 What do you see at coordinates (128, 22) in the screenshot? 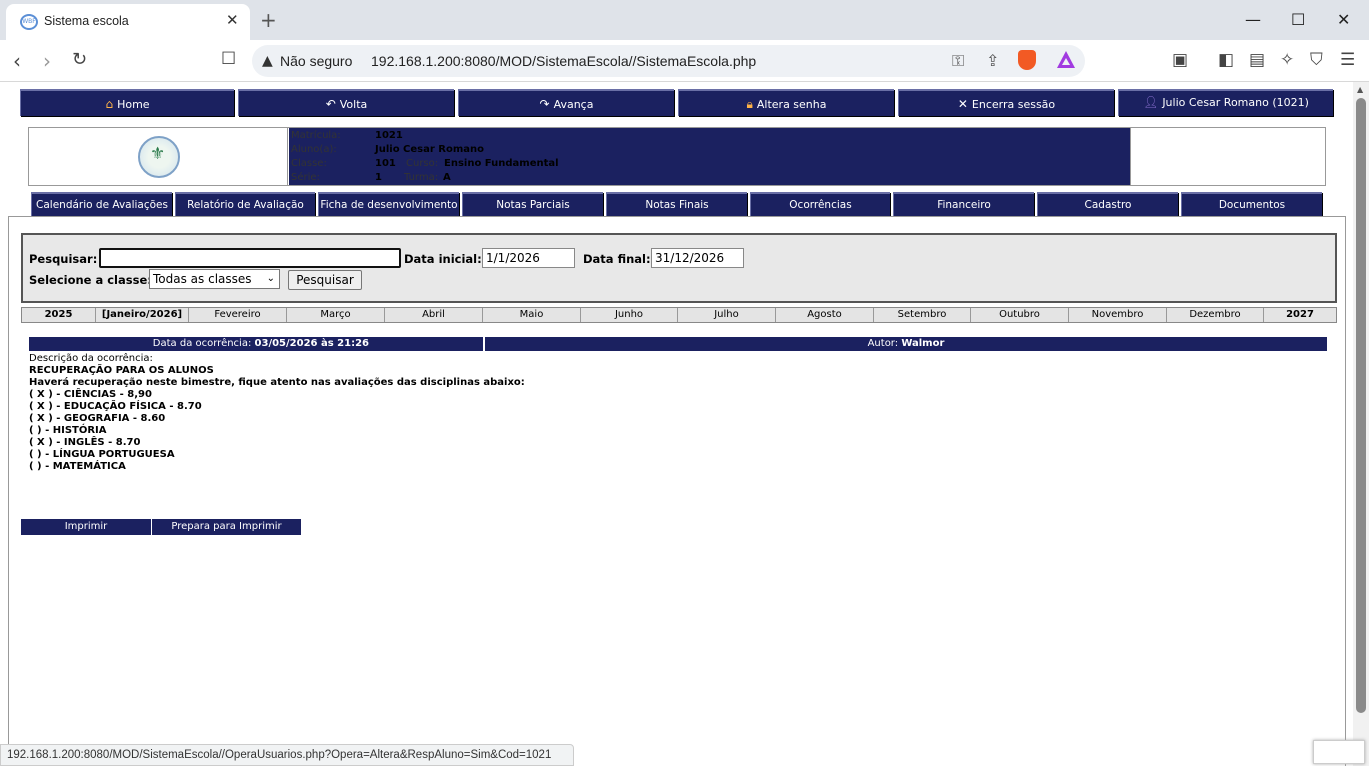
I see `browser-tab: WBF Sistema escola ✕` at bounding box center [128, 22].